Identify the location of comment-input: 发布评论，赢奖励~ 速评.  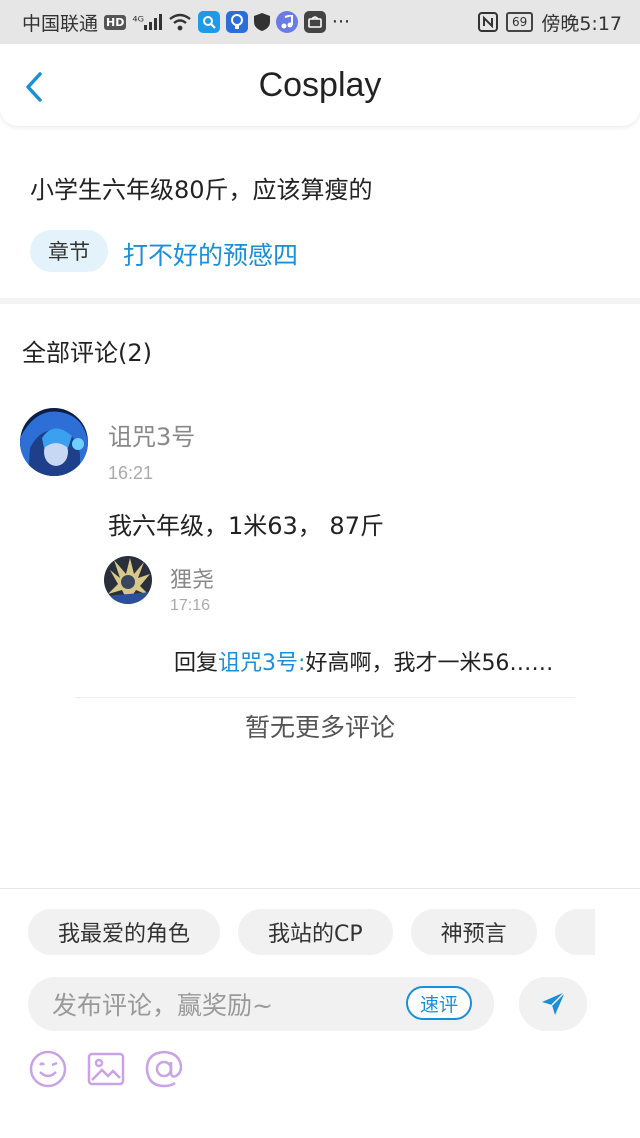
(261, 1004).